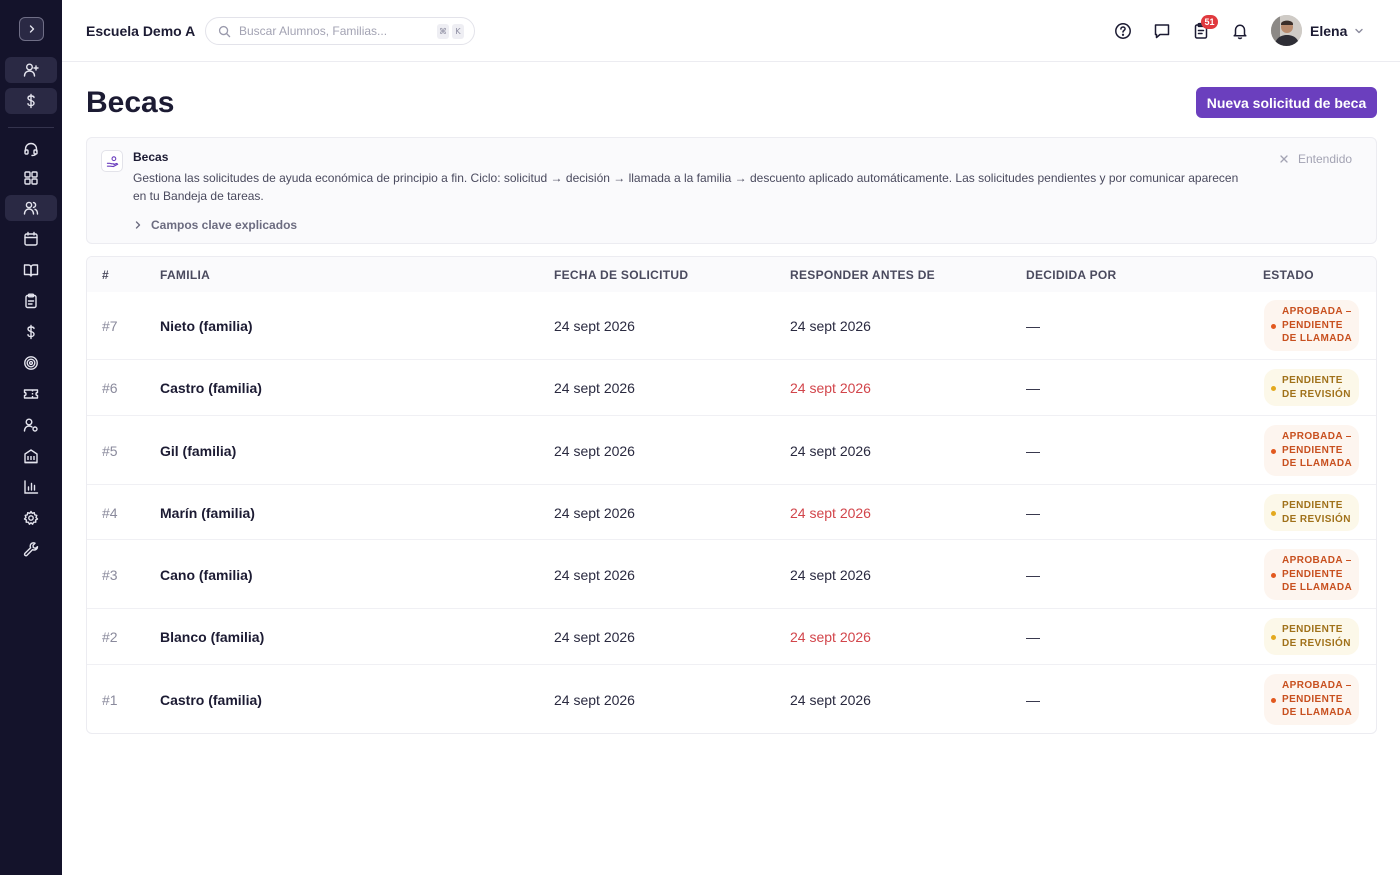 The width and height of the screenshot is (1400, 875). Describe the element at coordinates (31, 239) in the screenshot. I see `sidebar-item-calendar` at that location.